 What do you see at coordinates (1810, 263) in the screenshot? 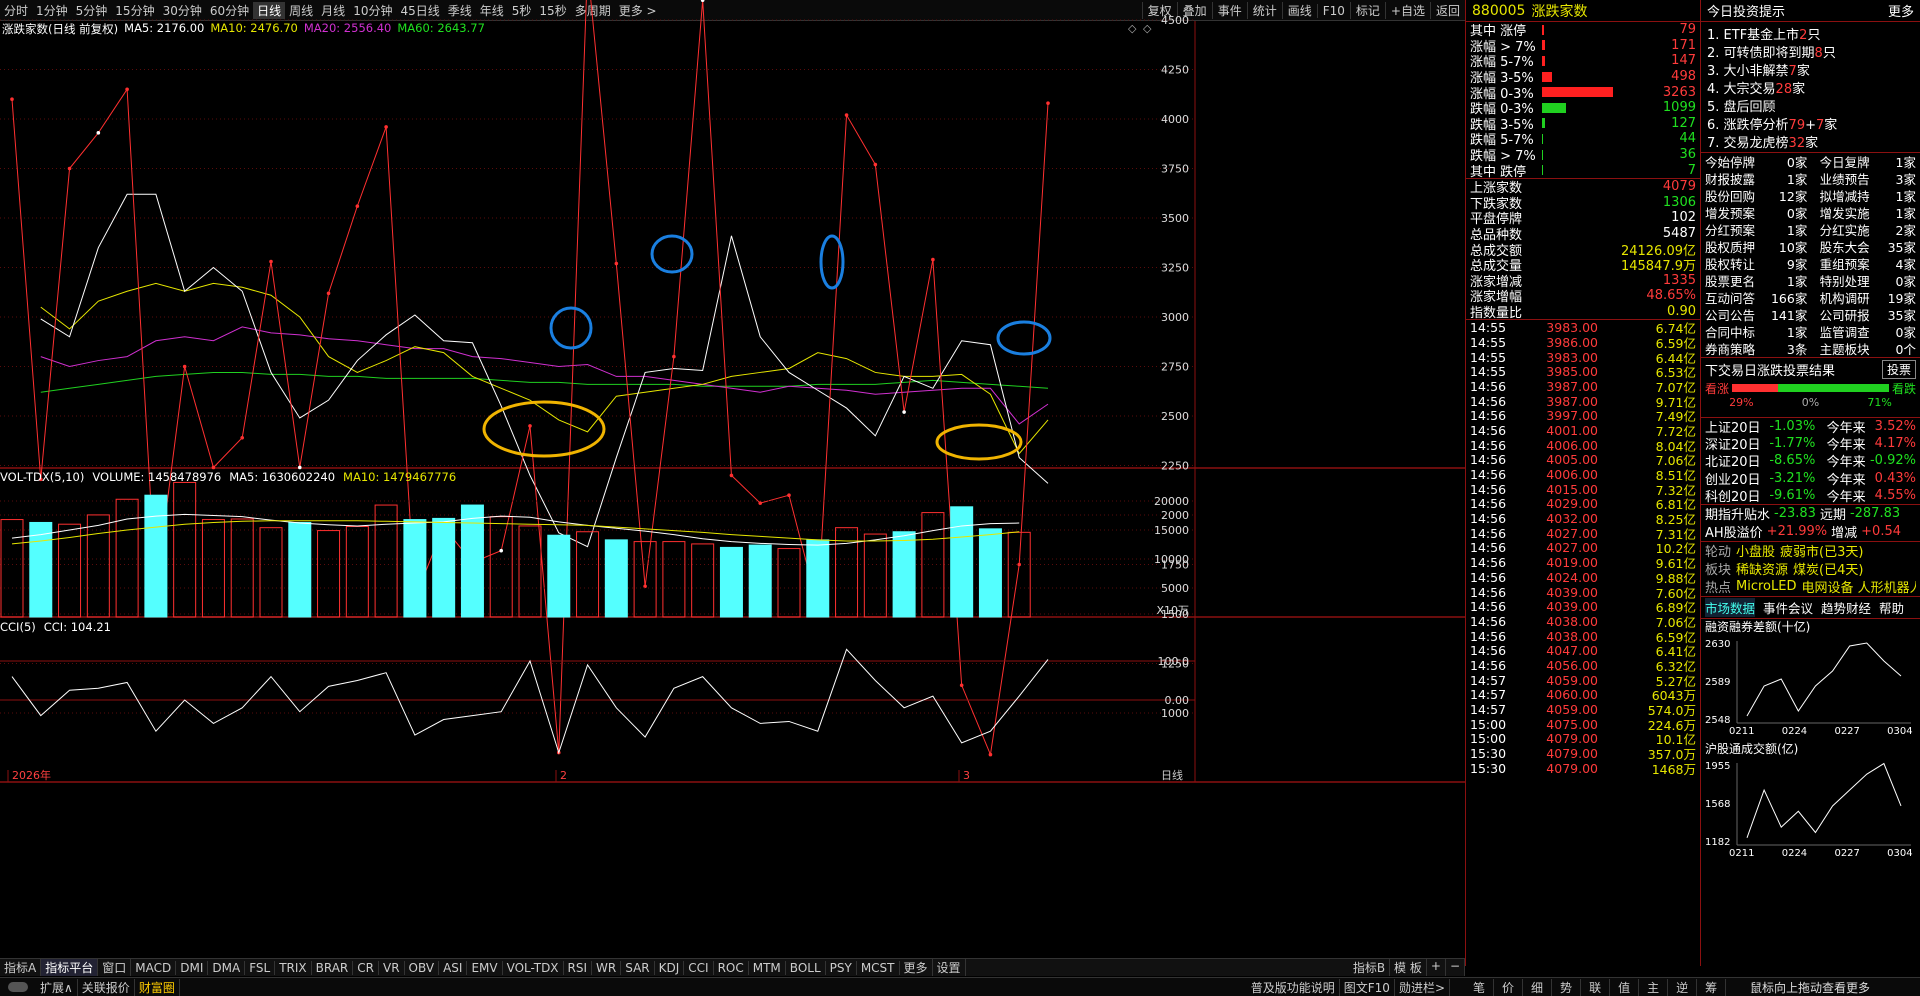
I see `event-row: 股权转让 9家 重组预案 4家` at bounding box center [1810, 263].